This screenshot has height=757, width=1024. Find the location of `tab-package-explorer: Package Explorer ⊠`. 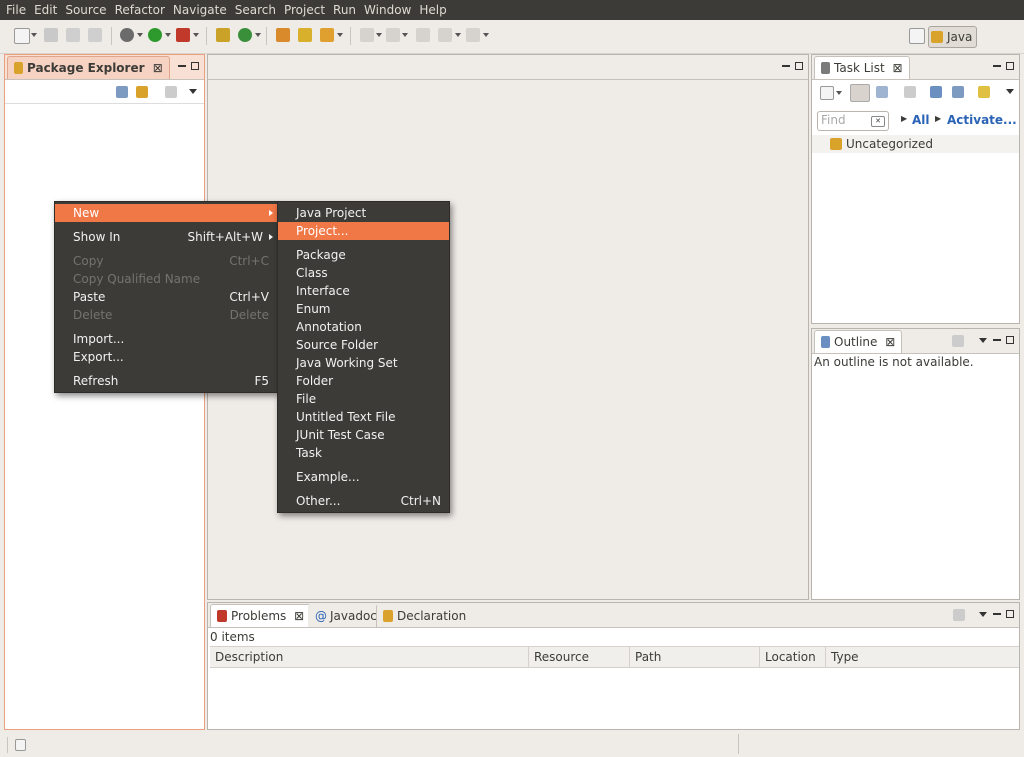

tab-package-explorer: Package Explorer ⊠ is located at coordinates (88, 67).